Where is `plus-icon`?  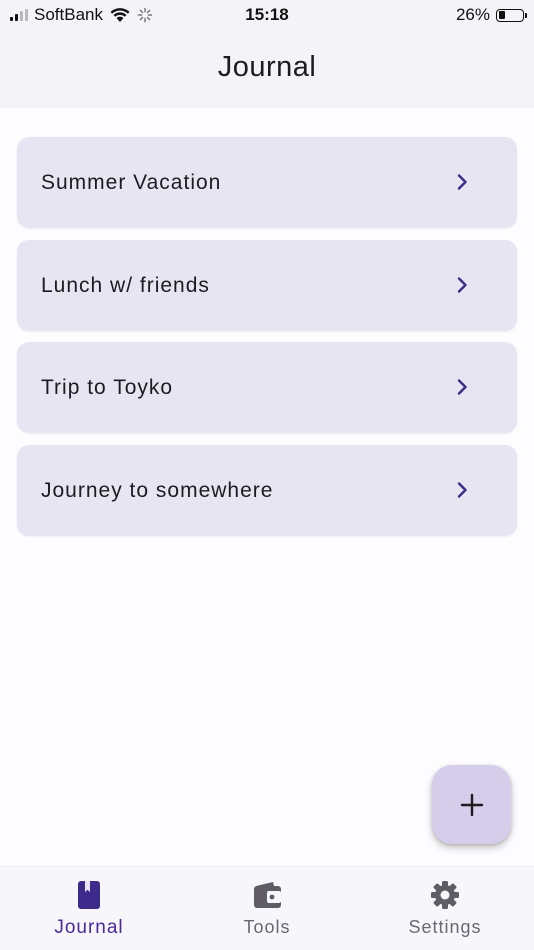
plus-icon is located at coordinates (471, 804).